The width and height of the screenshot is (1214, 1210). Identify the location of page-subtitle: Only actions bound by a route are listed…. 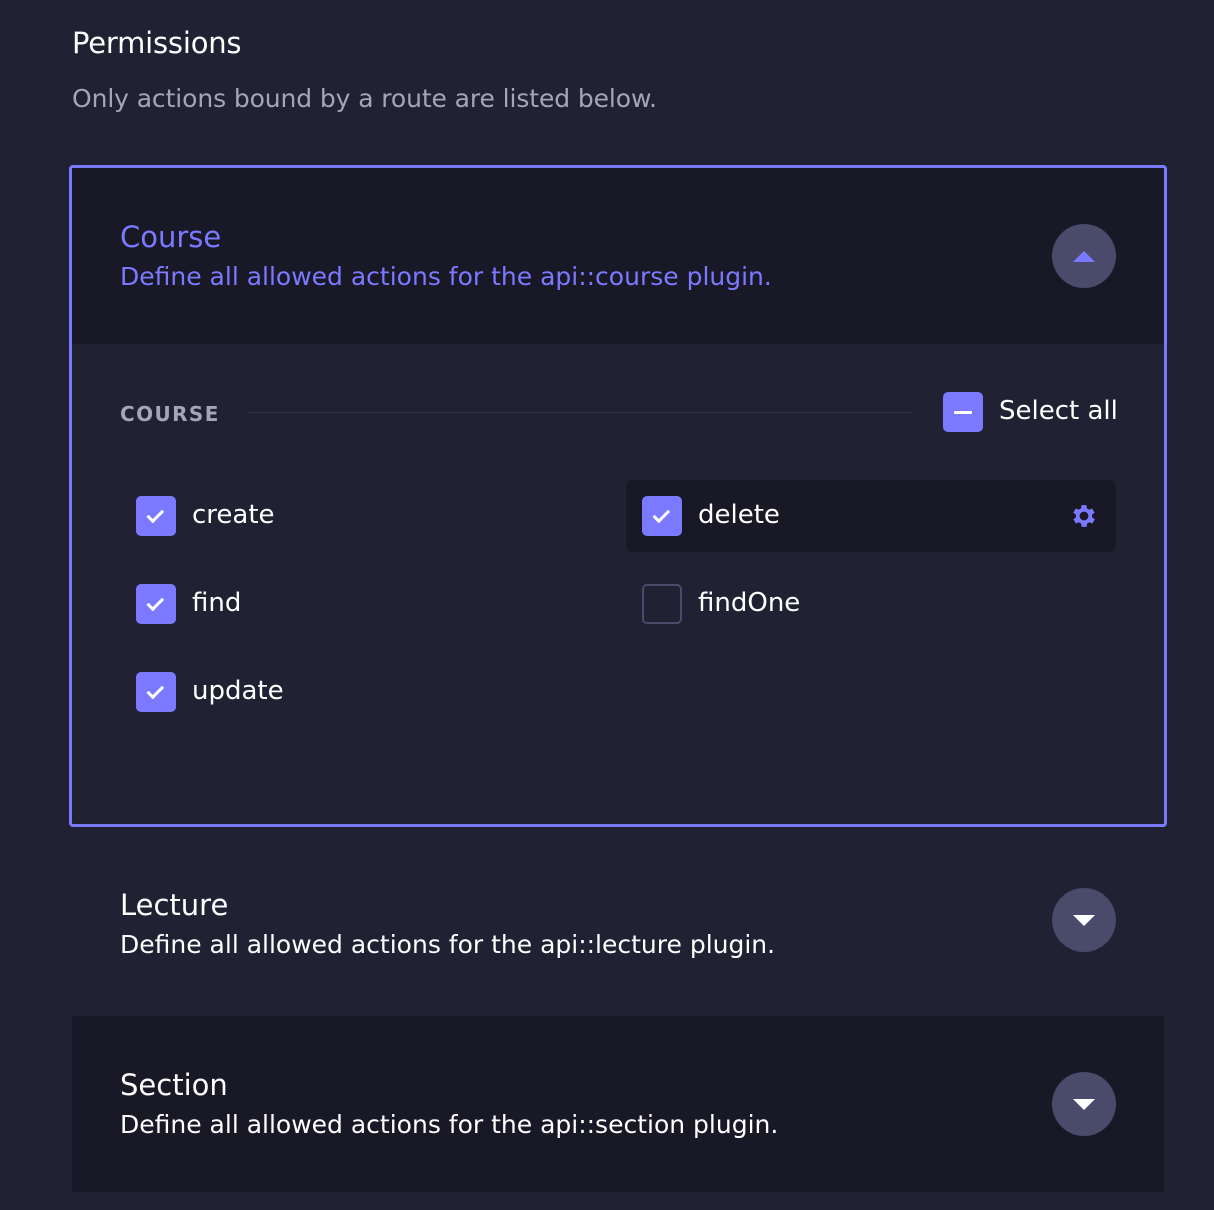
(364, 98).